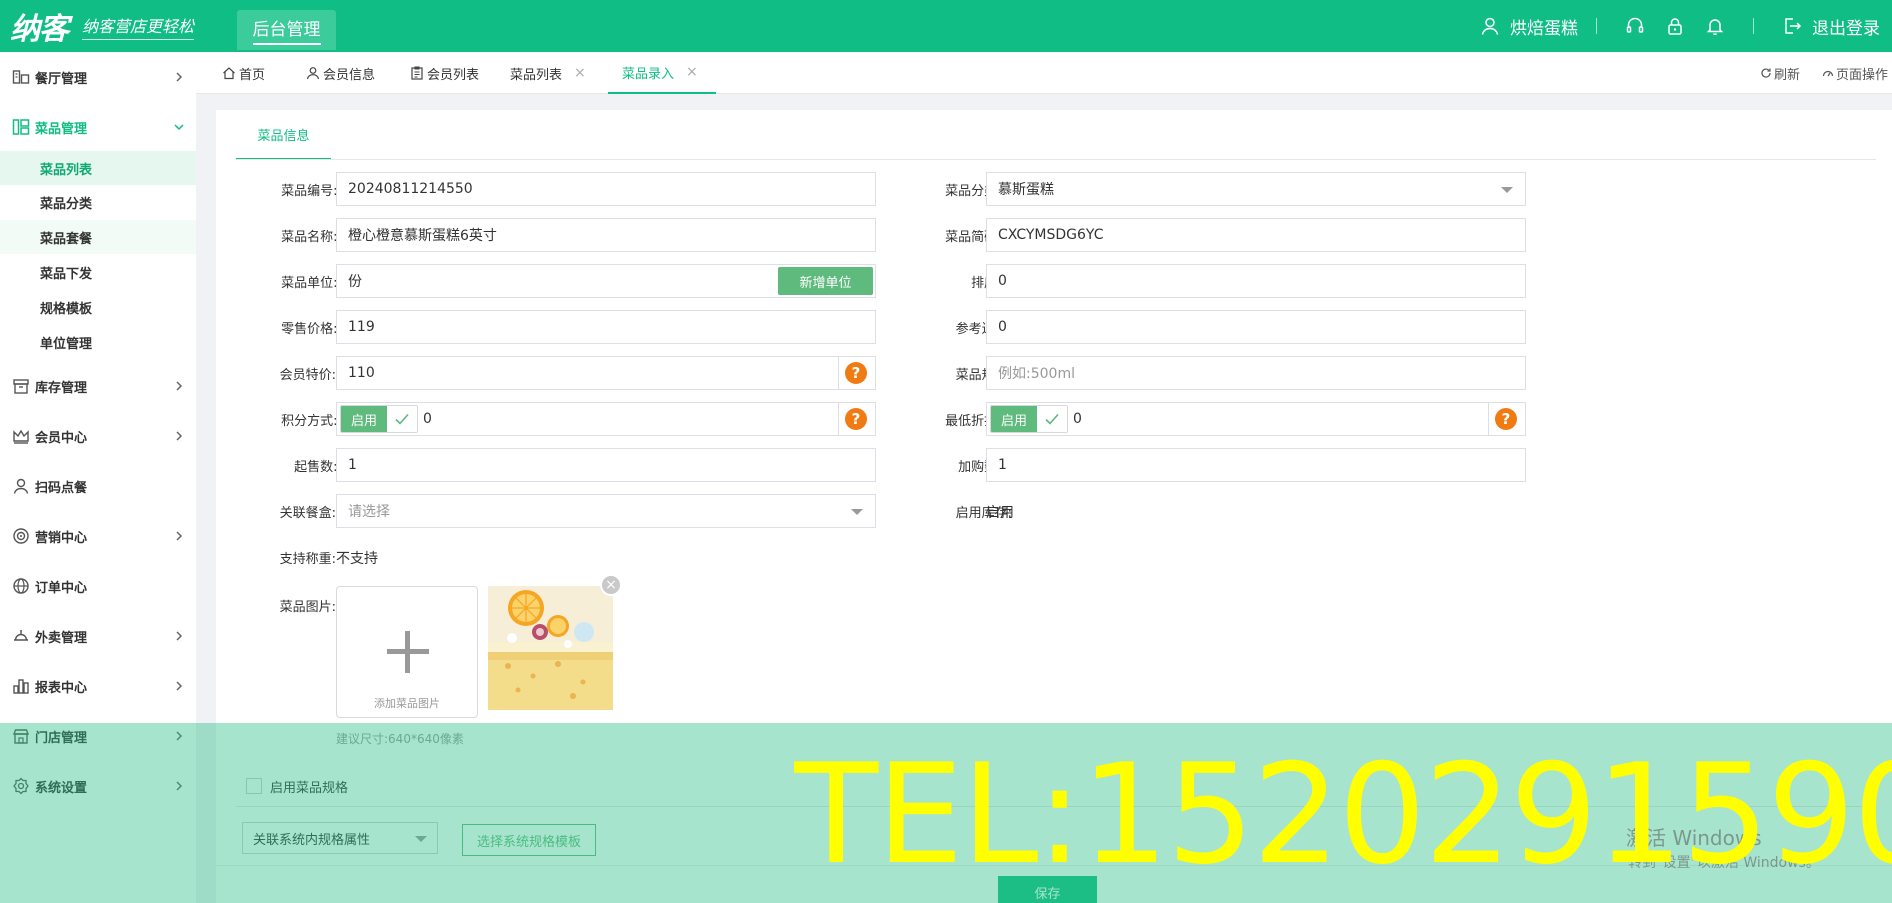  Describe the element at coordinates (611, 585) in the screenshot. I see `remove-image-icon: ×` at that location.